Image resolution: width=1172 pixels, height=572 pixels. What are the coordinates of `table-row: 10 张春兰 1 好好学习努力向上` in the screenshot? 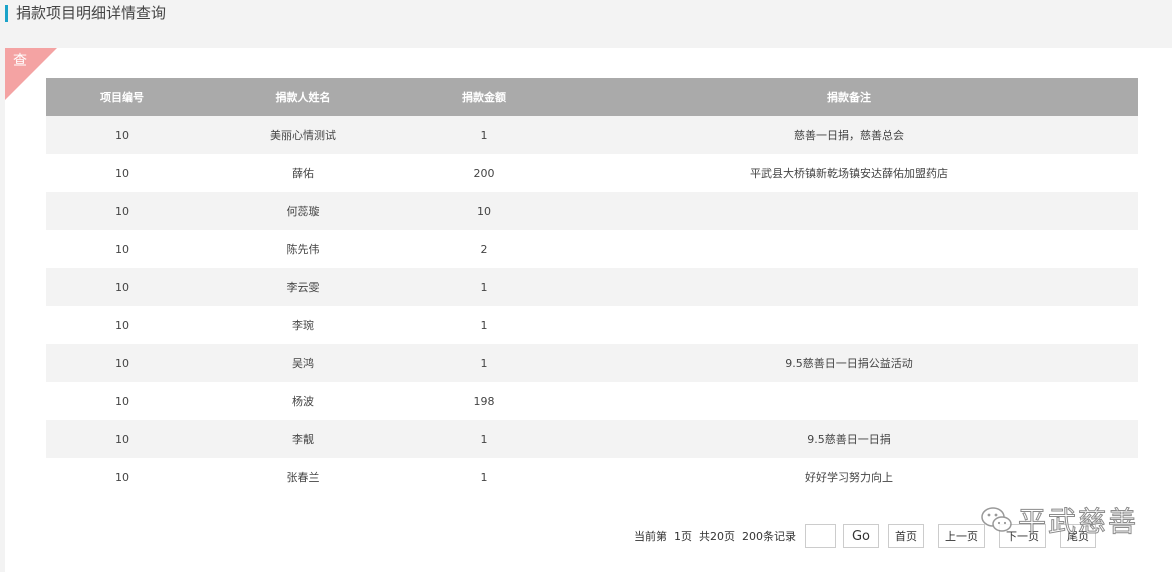 It's located at (592, 477).